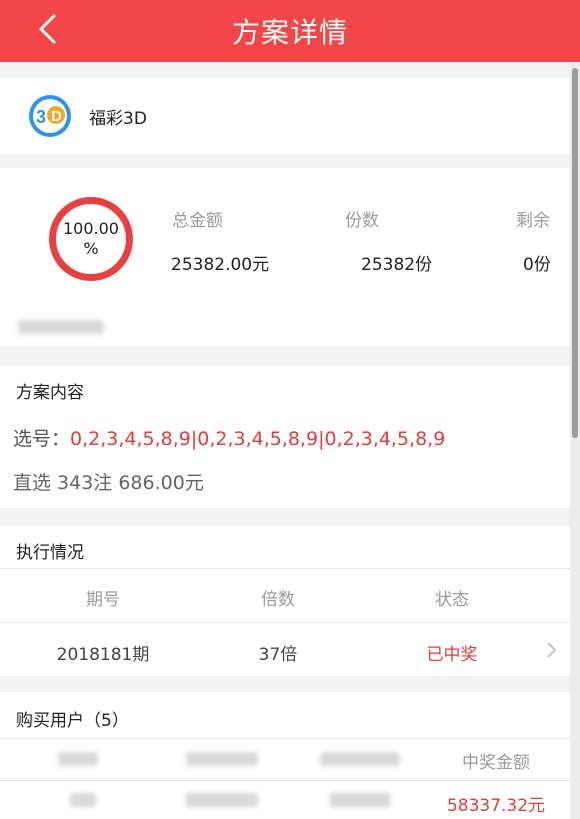  Describe the element at coordinates (56, 116) in the screenshot. I see `svg-text: D` at that location.